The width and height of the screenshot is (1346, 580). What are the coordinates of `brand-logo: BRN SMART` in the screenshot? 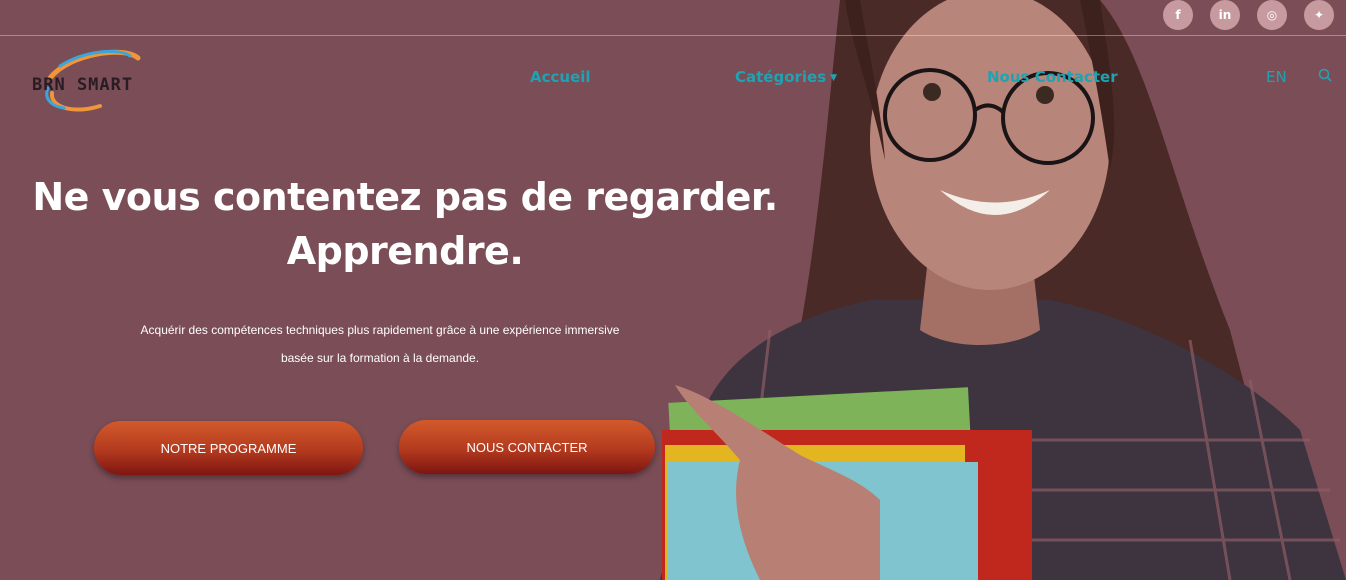 It's located at (105, 82).